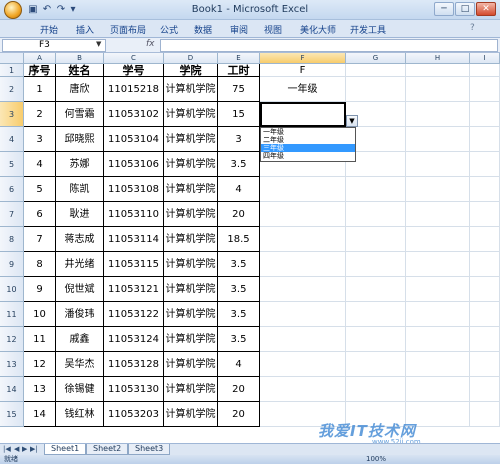 The width and height of the screenshot is (500, 464). Describe the element at coordinates (169, 29) in the screenshot. I see `tab-formulas: 公式` at that location.